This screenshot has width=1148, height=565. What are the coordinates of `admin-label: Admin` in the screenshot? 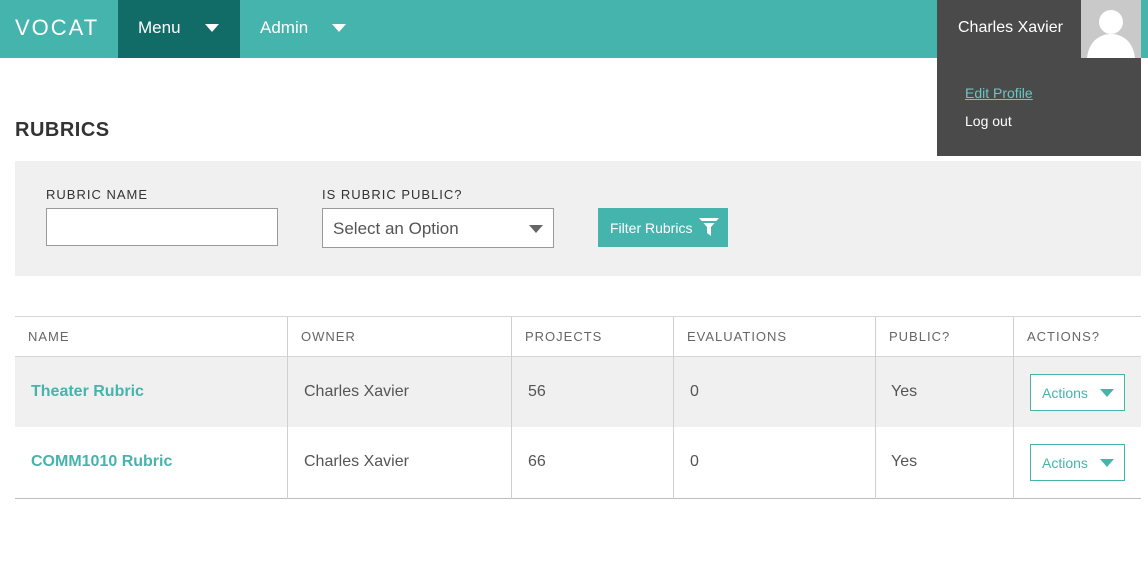 It's located at (284, 27).